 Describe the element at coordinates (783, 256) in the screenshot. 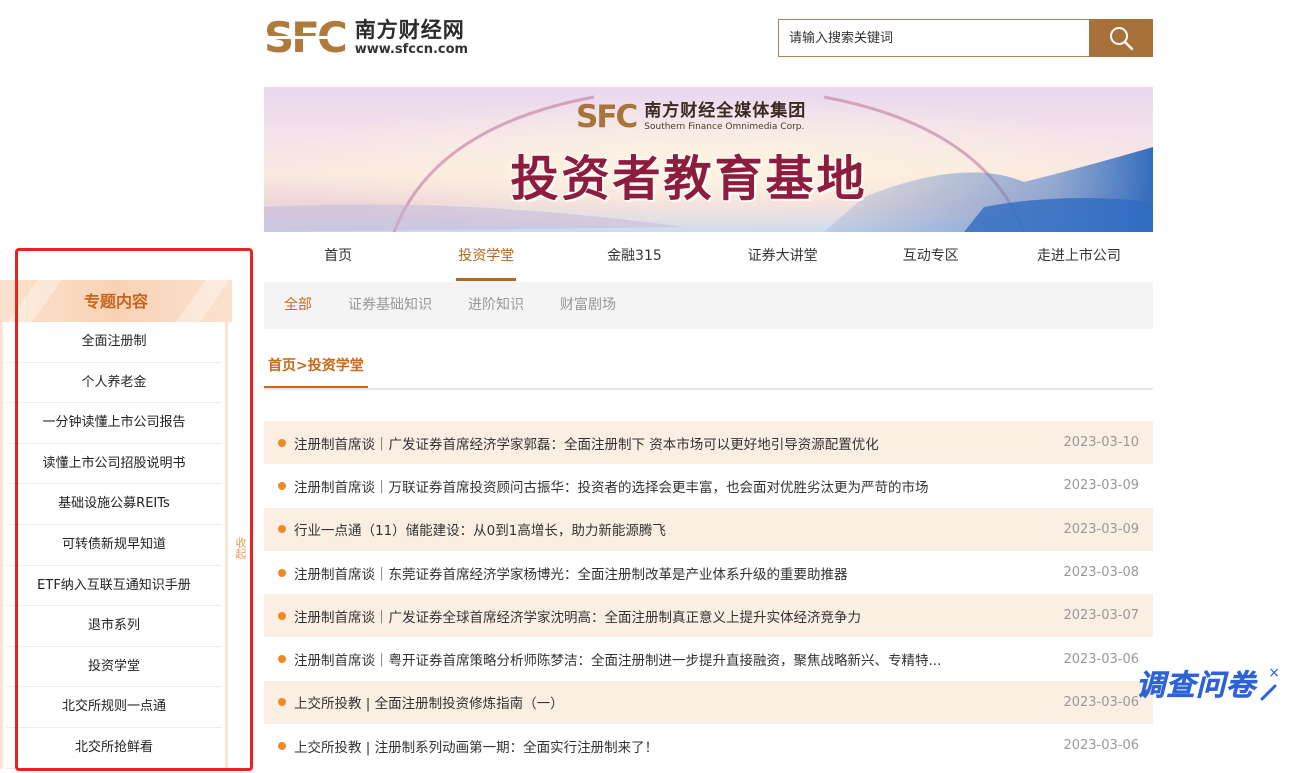

I see `nav-item-securities-lecture: 证券大讲堂` at that location.